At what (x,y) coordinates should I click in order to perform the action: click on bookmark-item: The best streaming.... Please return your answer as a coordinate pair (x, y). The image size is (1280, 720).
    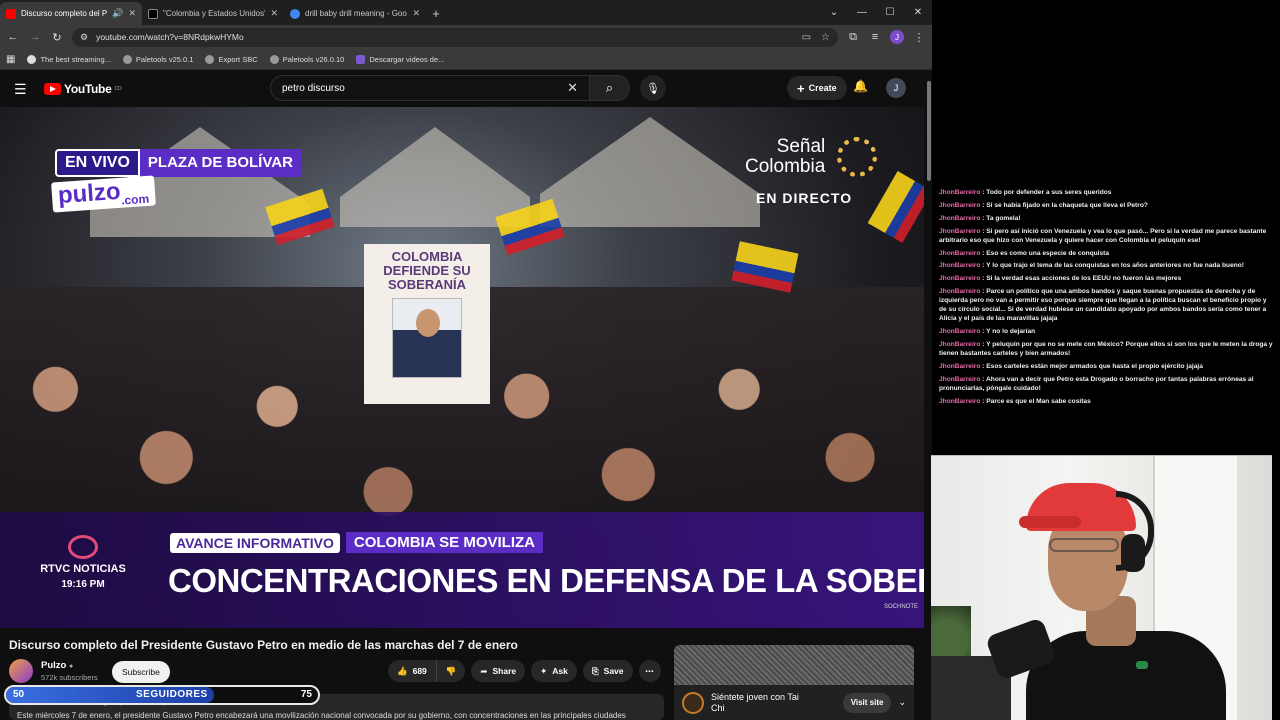
    Looking at the image, I should click on (69, 59).